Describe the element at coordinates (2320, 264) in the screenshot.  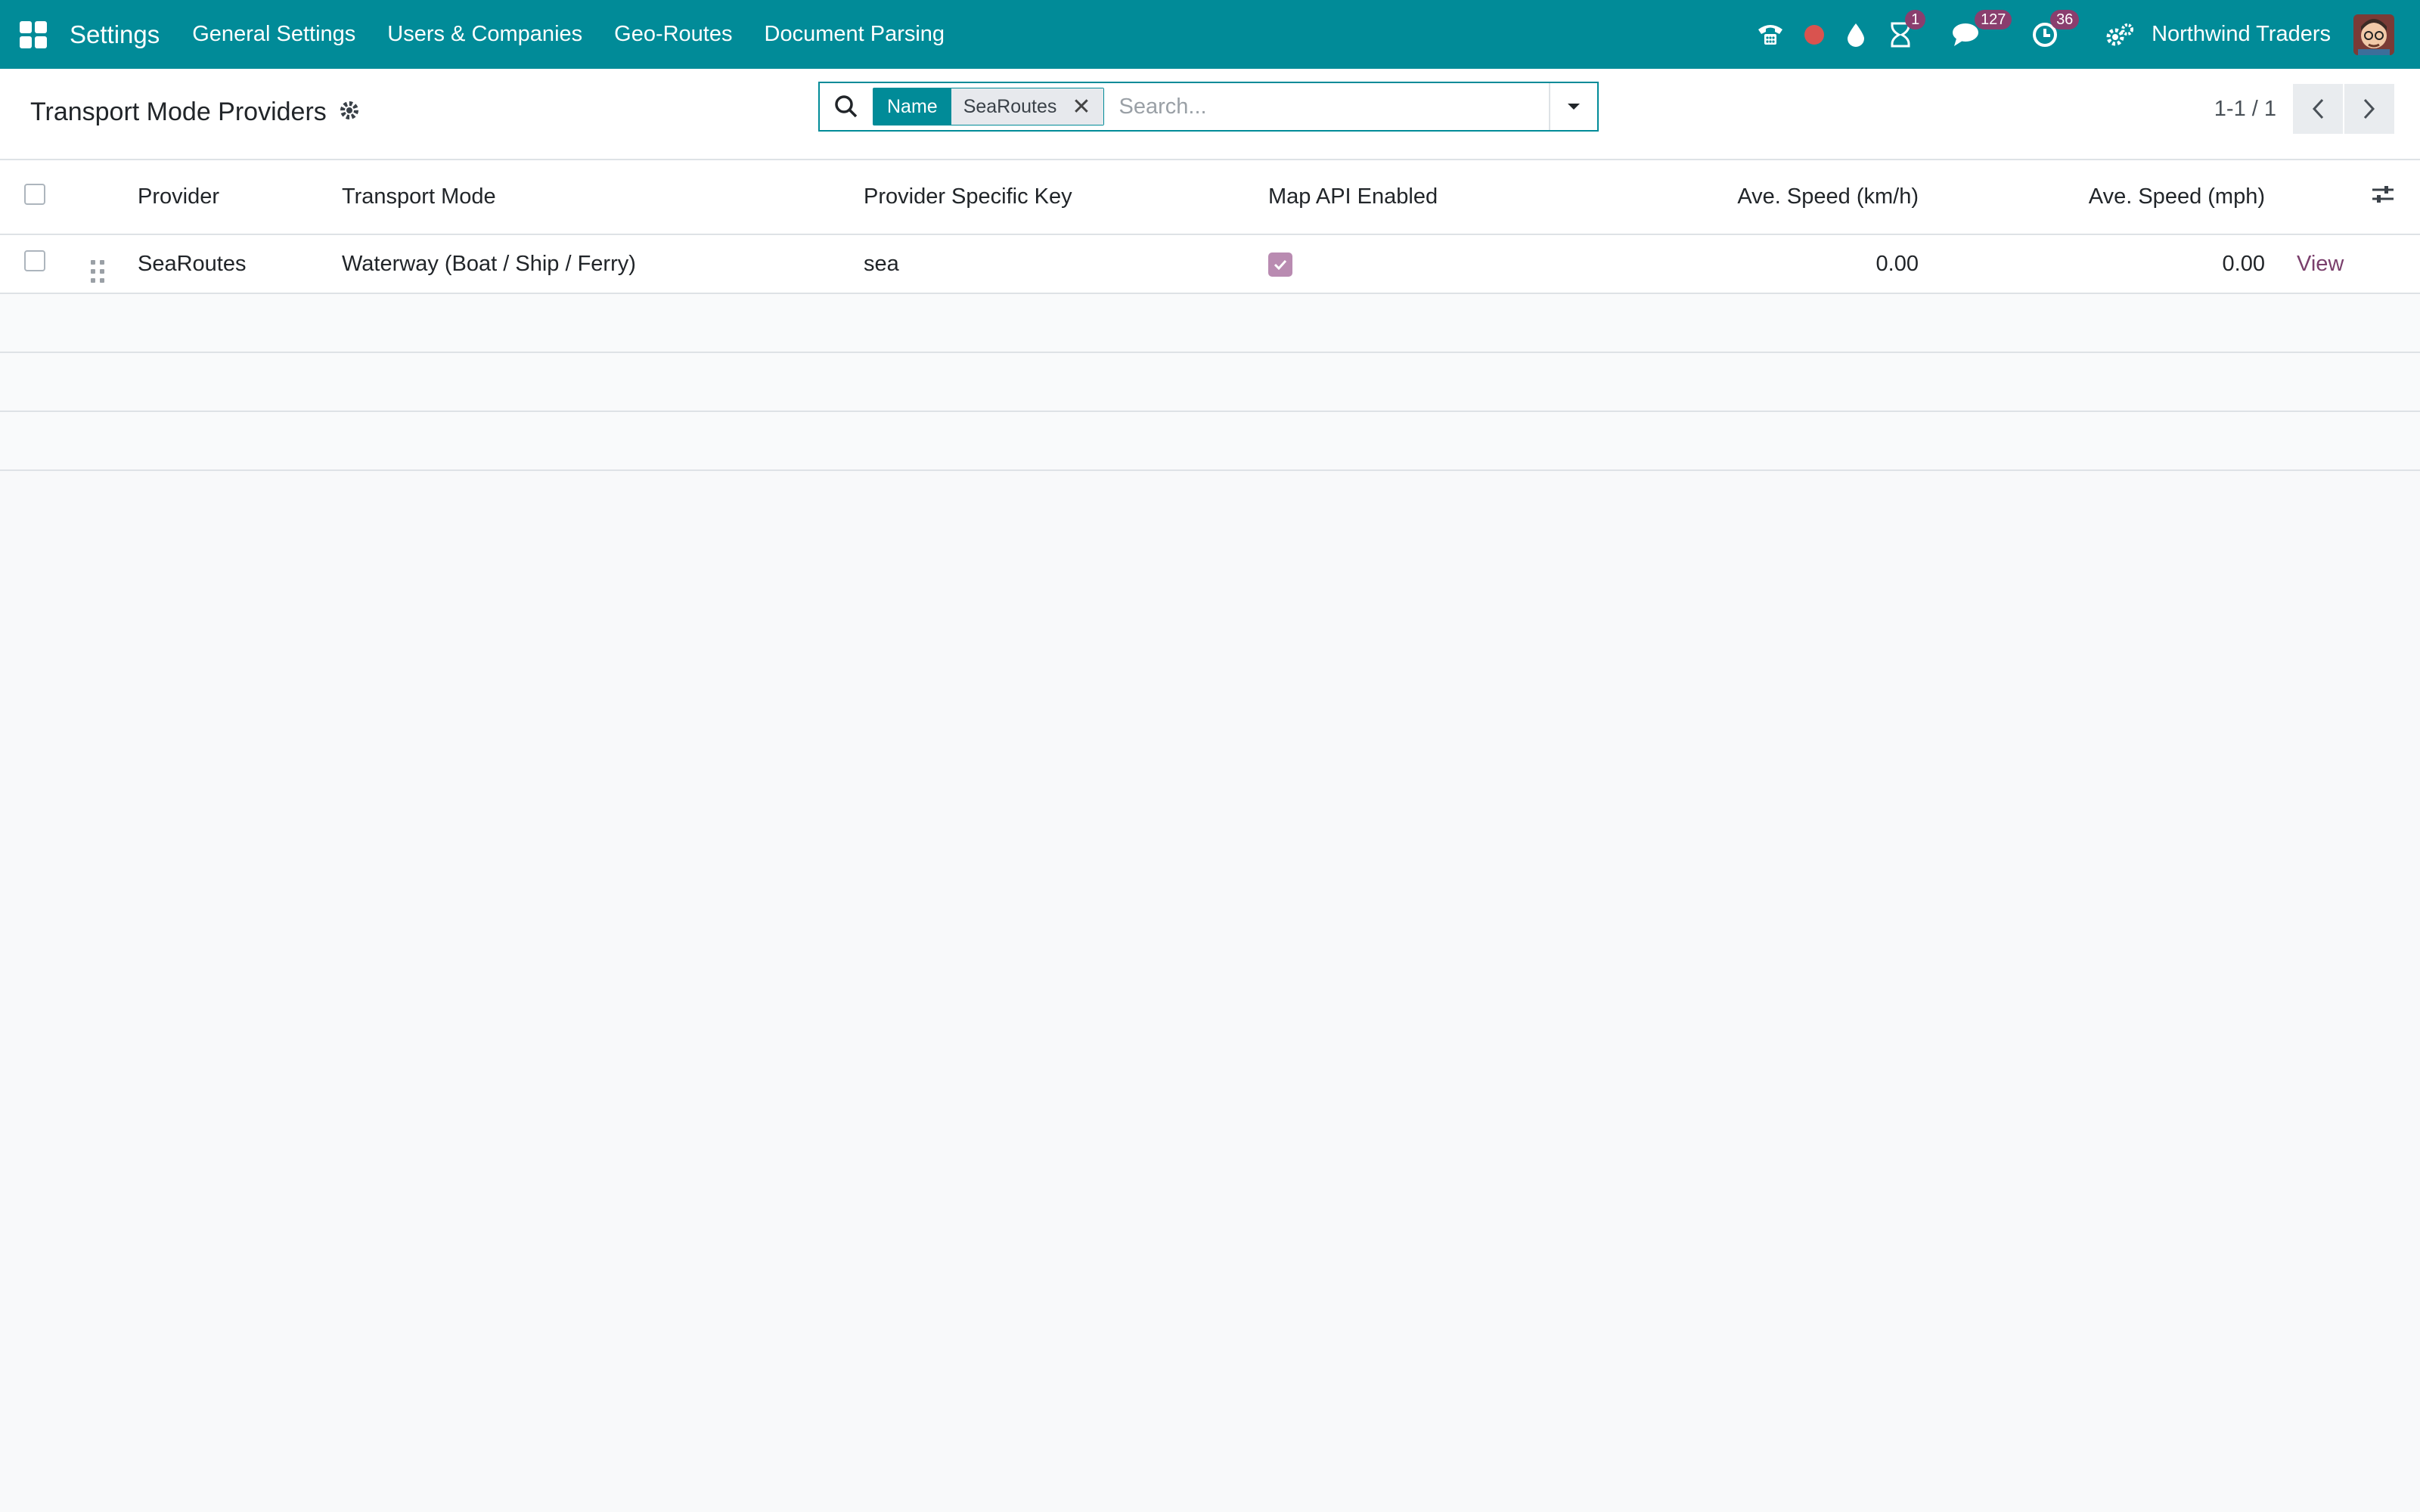
I see `view-button: View` at that location.